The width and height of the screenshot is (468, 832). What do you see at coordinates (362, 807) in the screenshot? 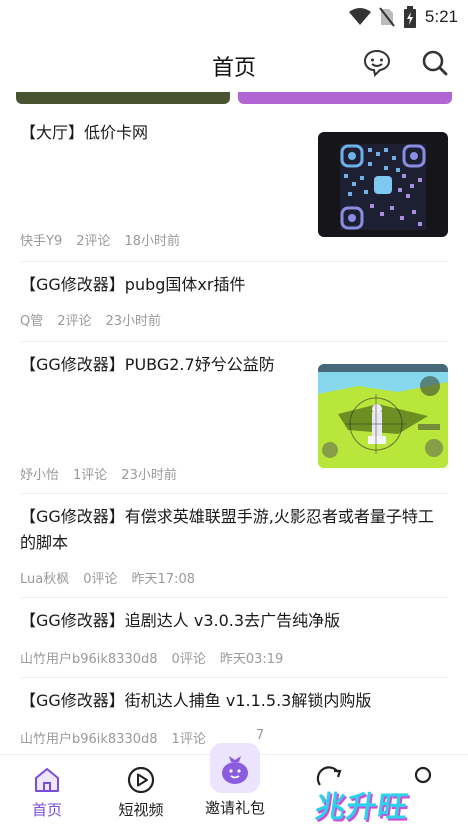
I see `watermark-logo: 兆升旺` at bounding box center [362, 807].